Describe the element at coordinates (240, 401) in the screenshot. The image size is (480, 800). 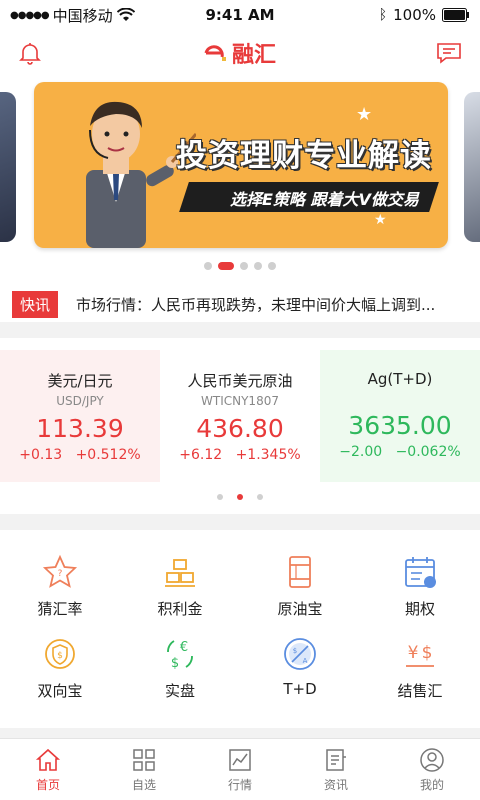
I see `quote-code: WTICNY1807` at that location.